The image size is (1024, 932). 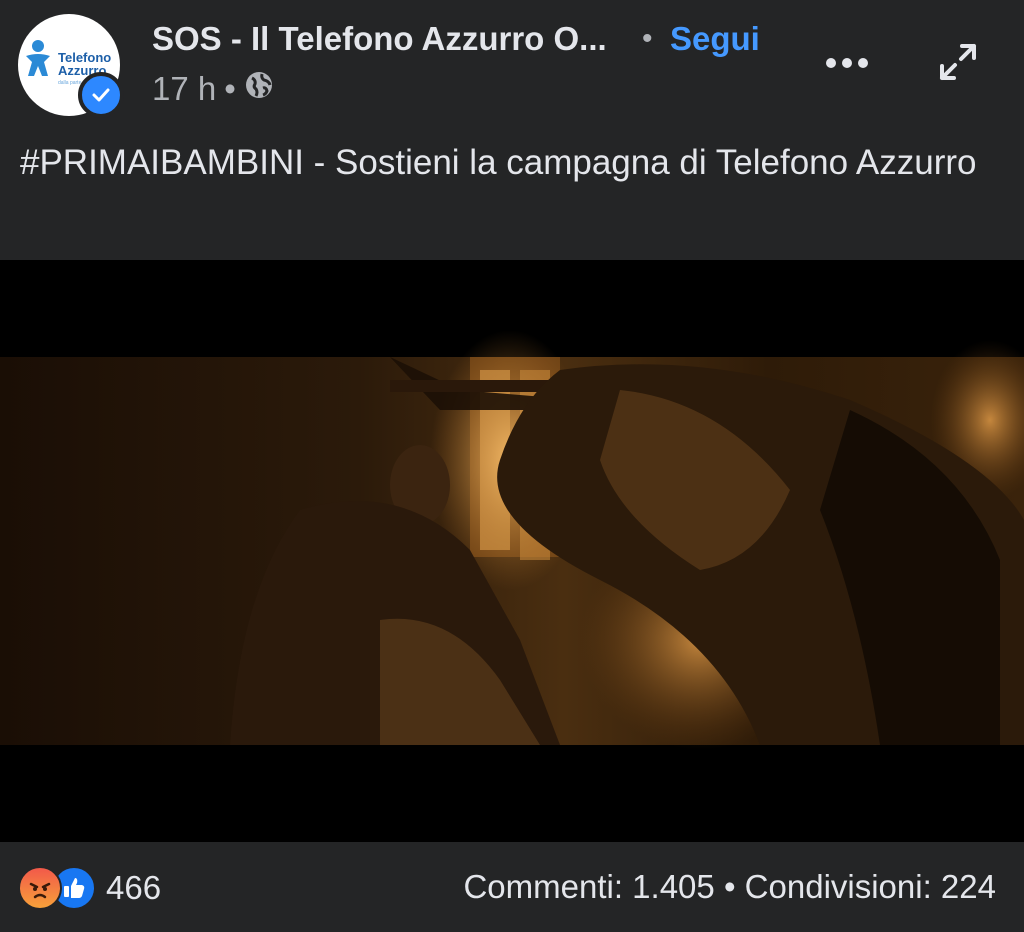 What do you see at coordinates (184, 89) in the screenshot?
I see `post-time: 17 h` at bounding box center [184, 89].